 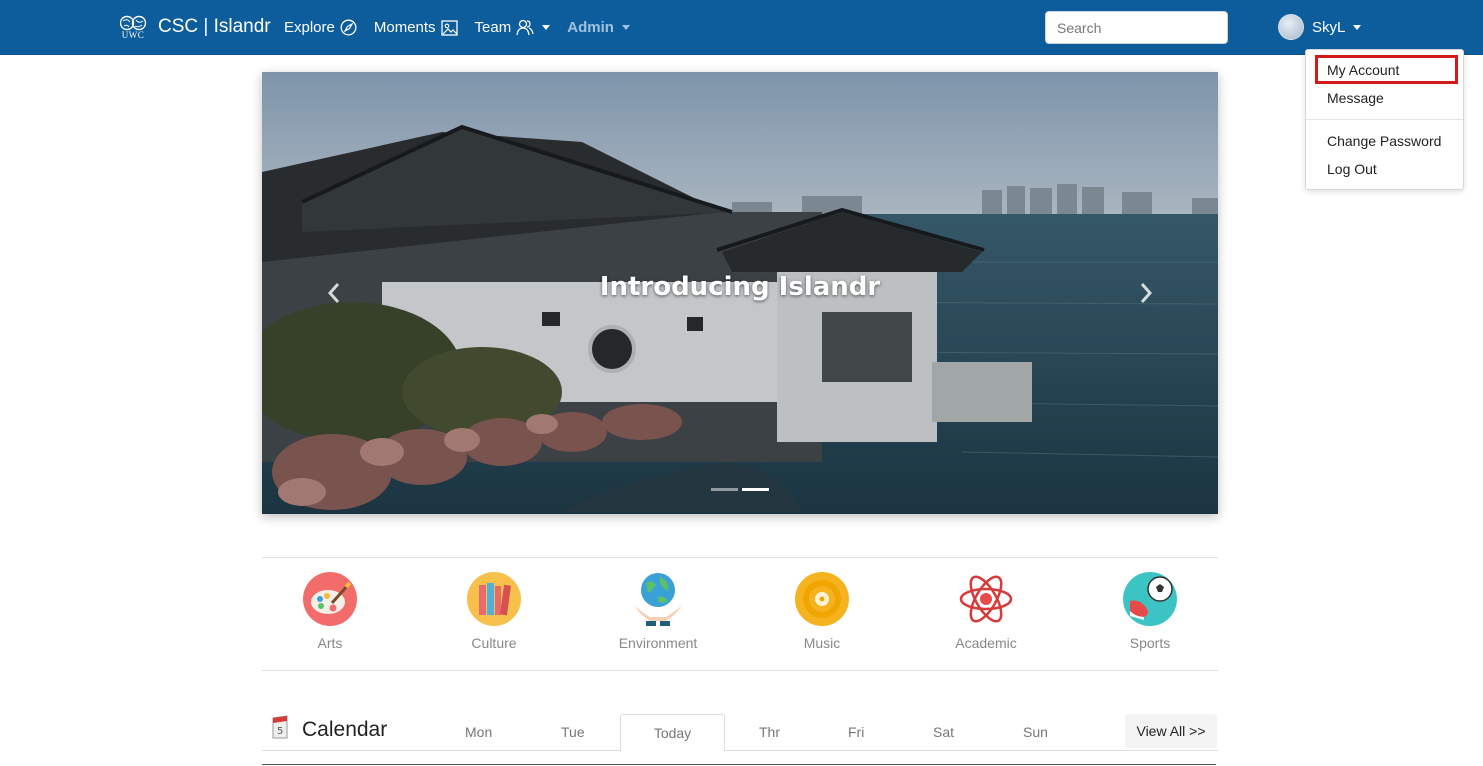 I want to click on books-icon, so click(x=494, y=599).